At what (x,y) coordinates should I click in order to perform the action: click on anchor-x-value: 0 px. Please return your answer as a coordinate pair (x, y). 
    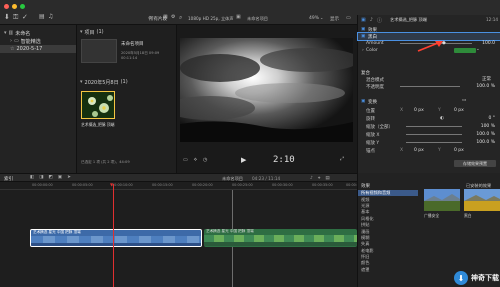
    Looking at the image, I should click on (419, 150).